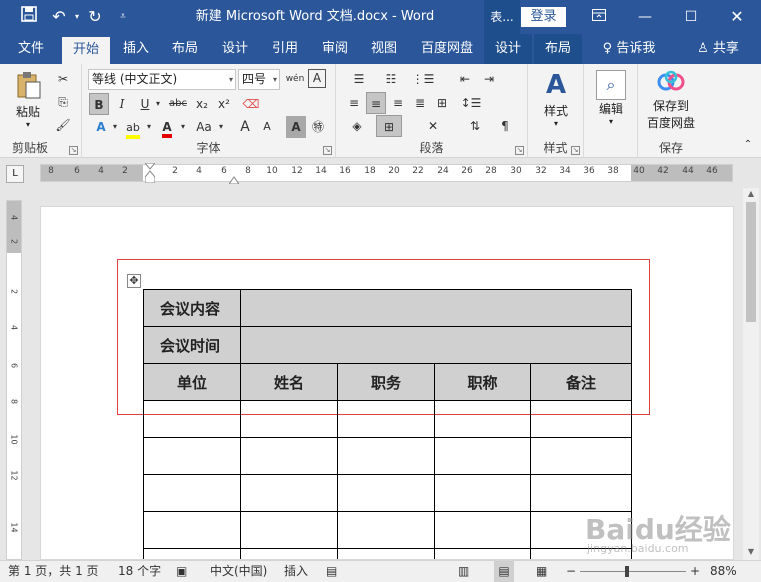 The width and height of the screenshot is (761, 582). Describe the element at coordinates (611, 100) in the screenshot. I see `editing-button: ⌕ 编辑 ▾` at that location.